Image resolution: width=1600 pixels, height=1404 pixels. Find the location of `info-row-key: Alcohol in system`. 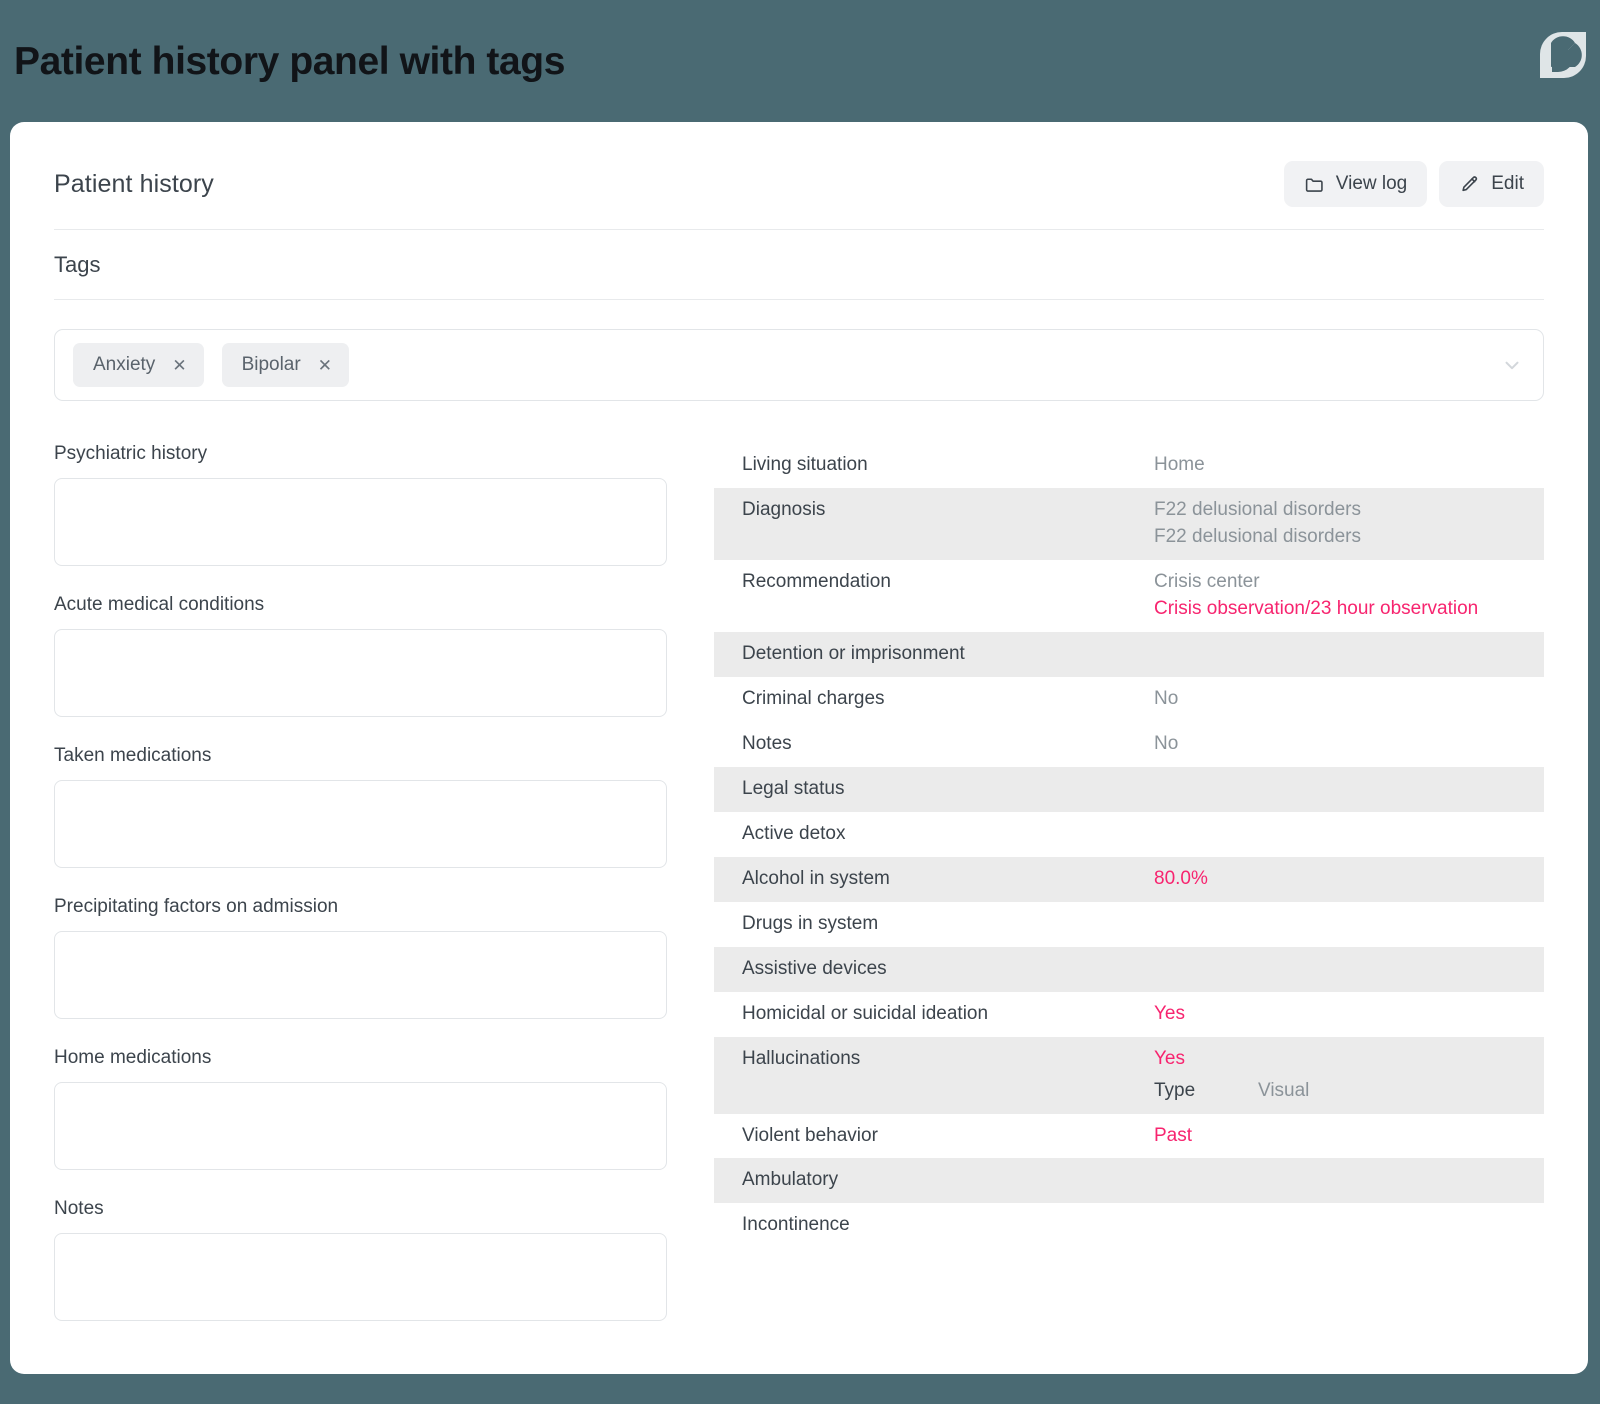

info-row-key: Alcohol in system is located at coordinates (816, 878).